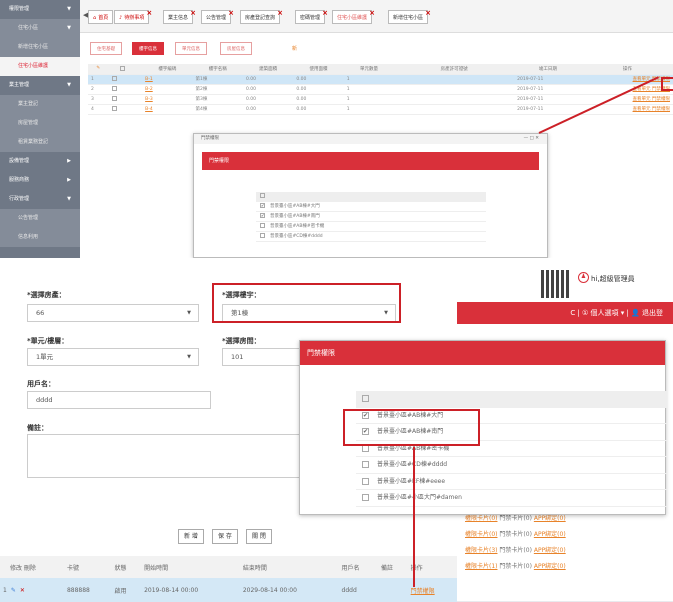  I want to click on close-button: 關 閉, so click(259, 536).